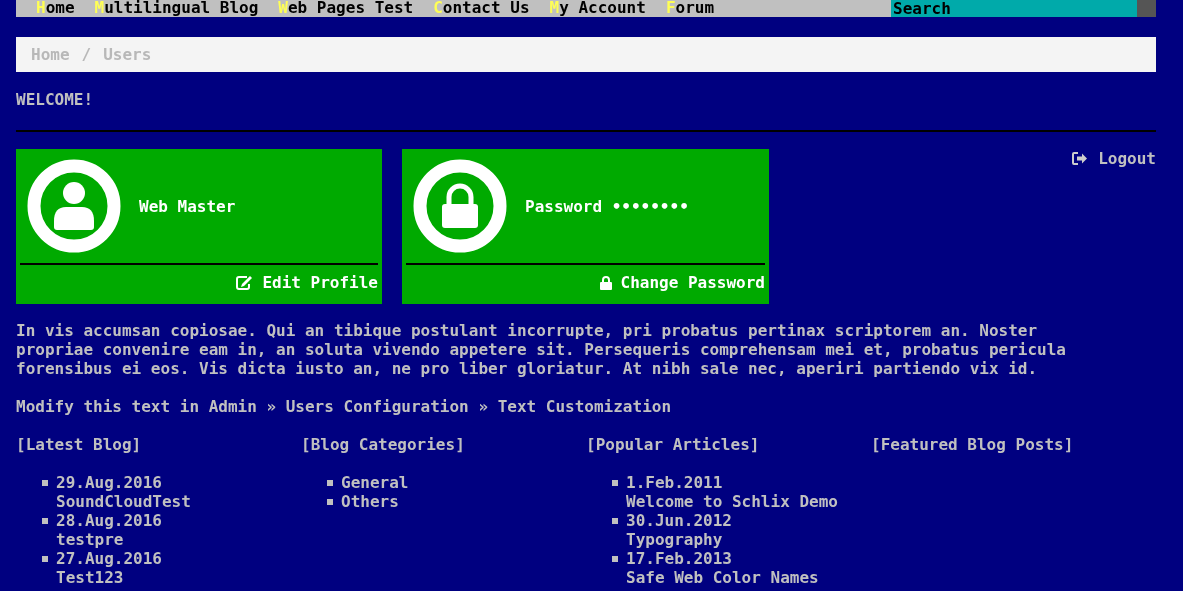 This screenshot has width=1183, height=591. Describe the element at coordinates (679, 520) in the screenshot. I see `item-date: 30.Jun.2012` at that location.